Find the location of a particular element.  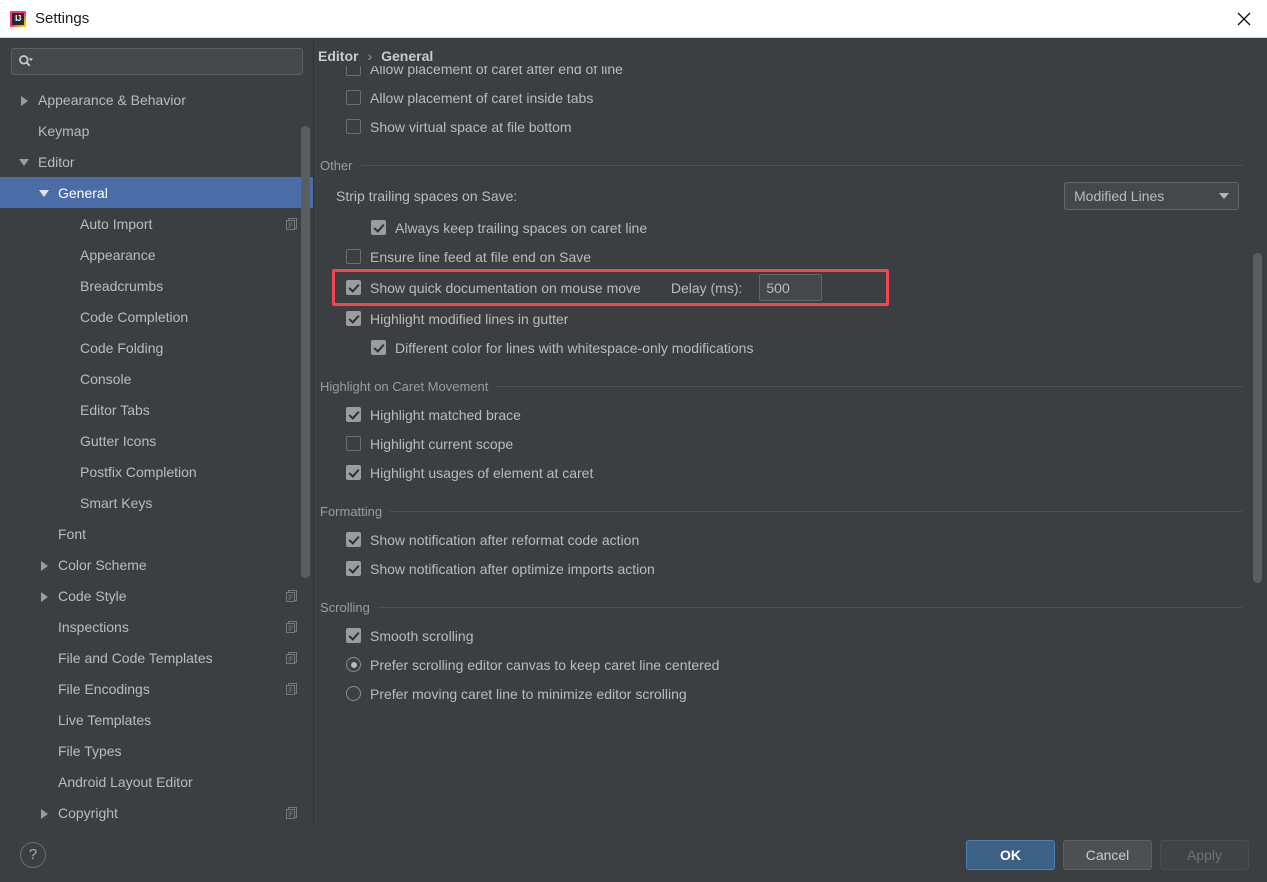

option-row-highlight-usages-of-element-at-caret: Highlight usages of element at caret is located at coordinates (780, 472).